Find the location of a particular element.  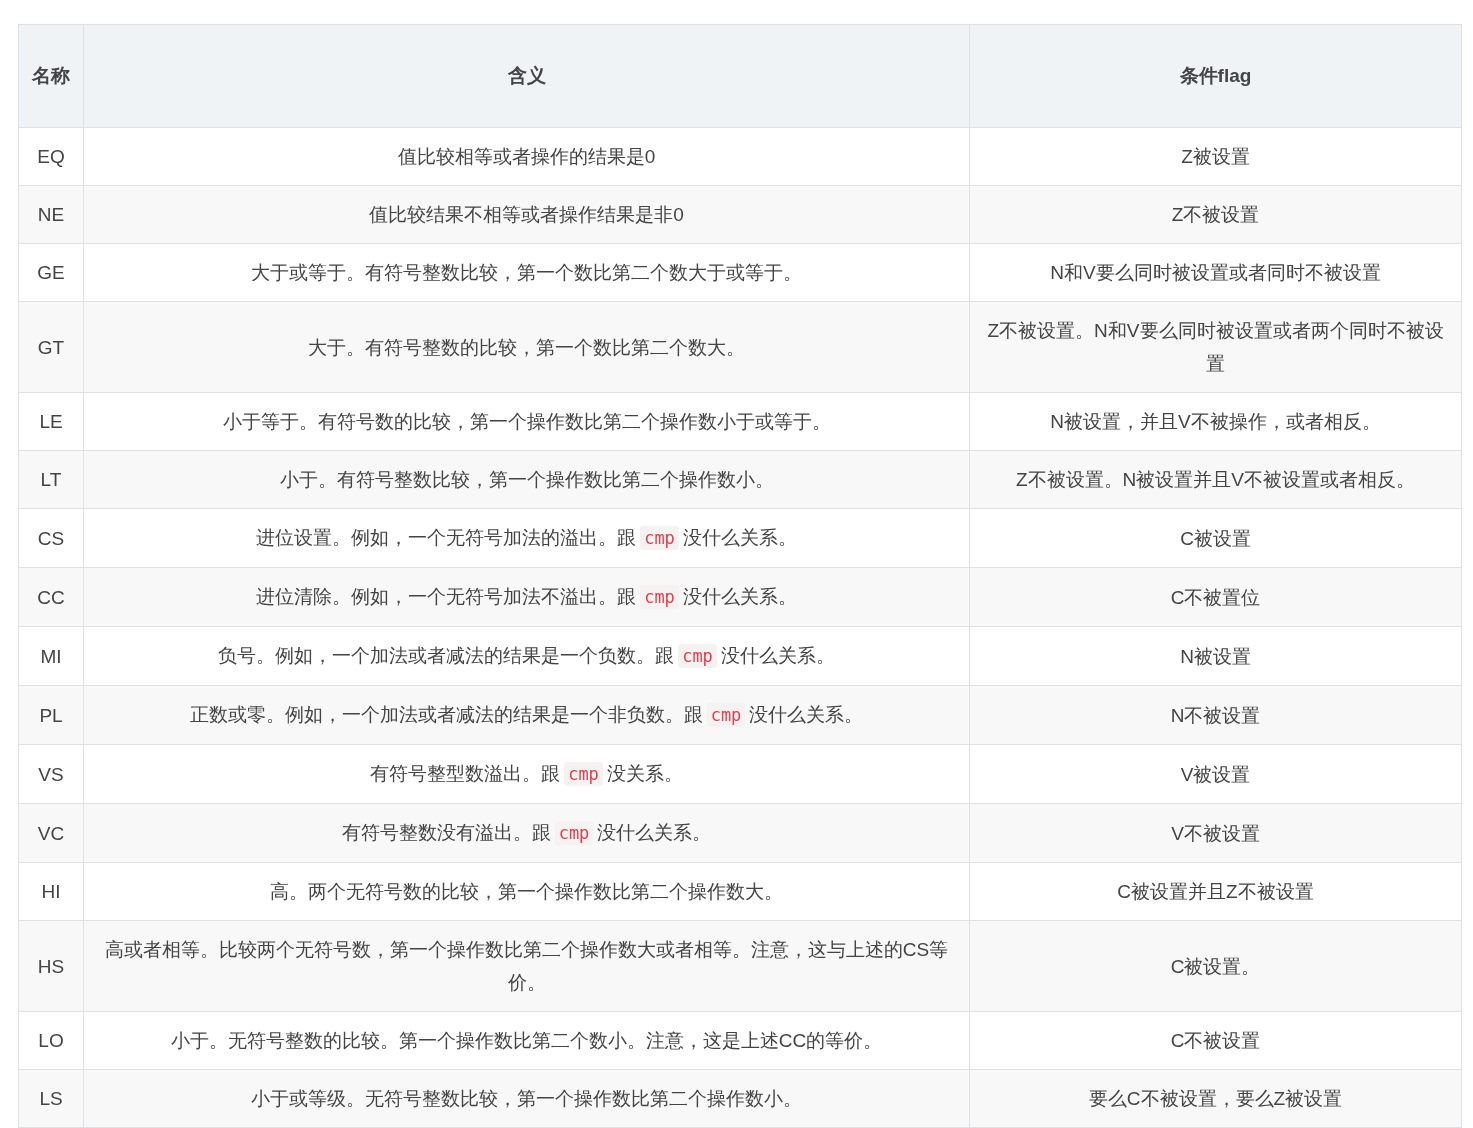

cell-text: 高或者相等。比较两个无符号数，第一个操作数比第二个操作数大或者相等。注意，这与上述的CS等价。 is located at coordinates (526, 966).